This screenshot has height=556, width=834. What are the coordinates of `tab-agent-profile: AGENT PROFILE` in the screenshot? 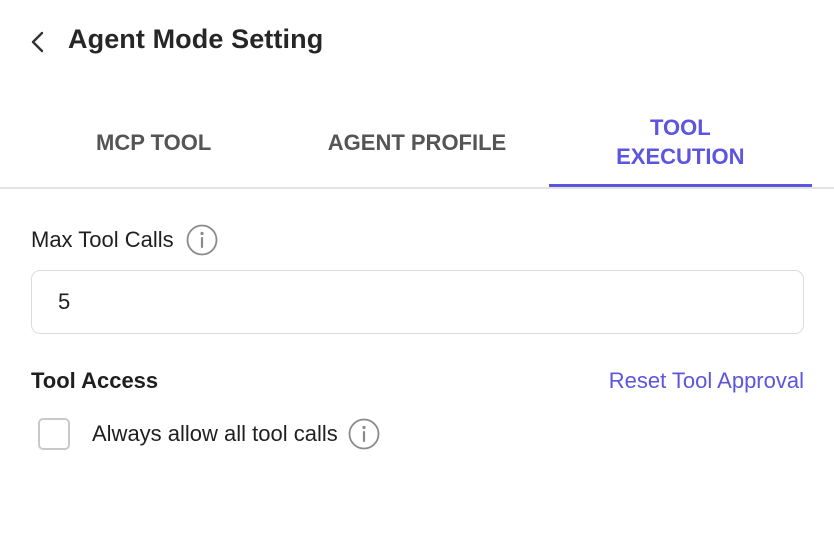 It's located at (416, 143).